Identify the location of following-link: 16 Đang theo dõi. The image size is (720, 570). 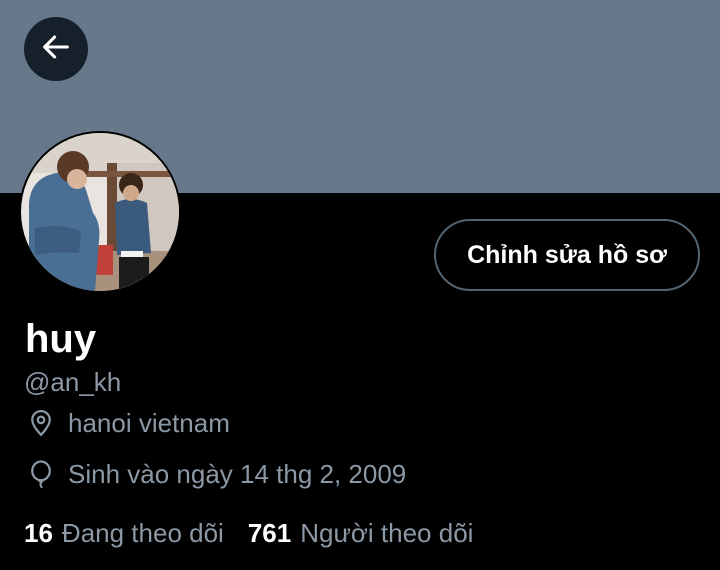
(124, 533).